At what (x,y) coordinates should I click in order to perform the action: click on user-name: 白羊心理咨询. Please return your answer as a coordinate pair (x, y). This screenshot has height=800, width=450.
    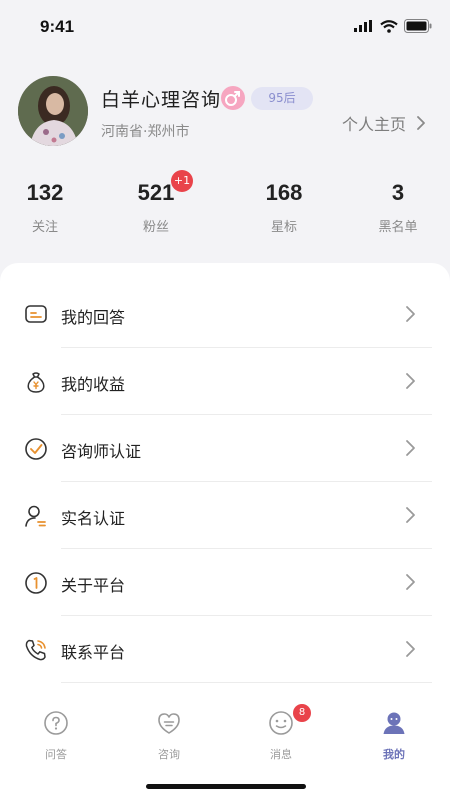
    Looking at the image, I should click on (161, 100).